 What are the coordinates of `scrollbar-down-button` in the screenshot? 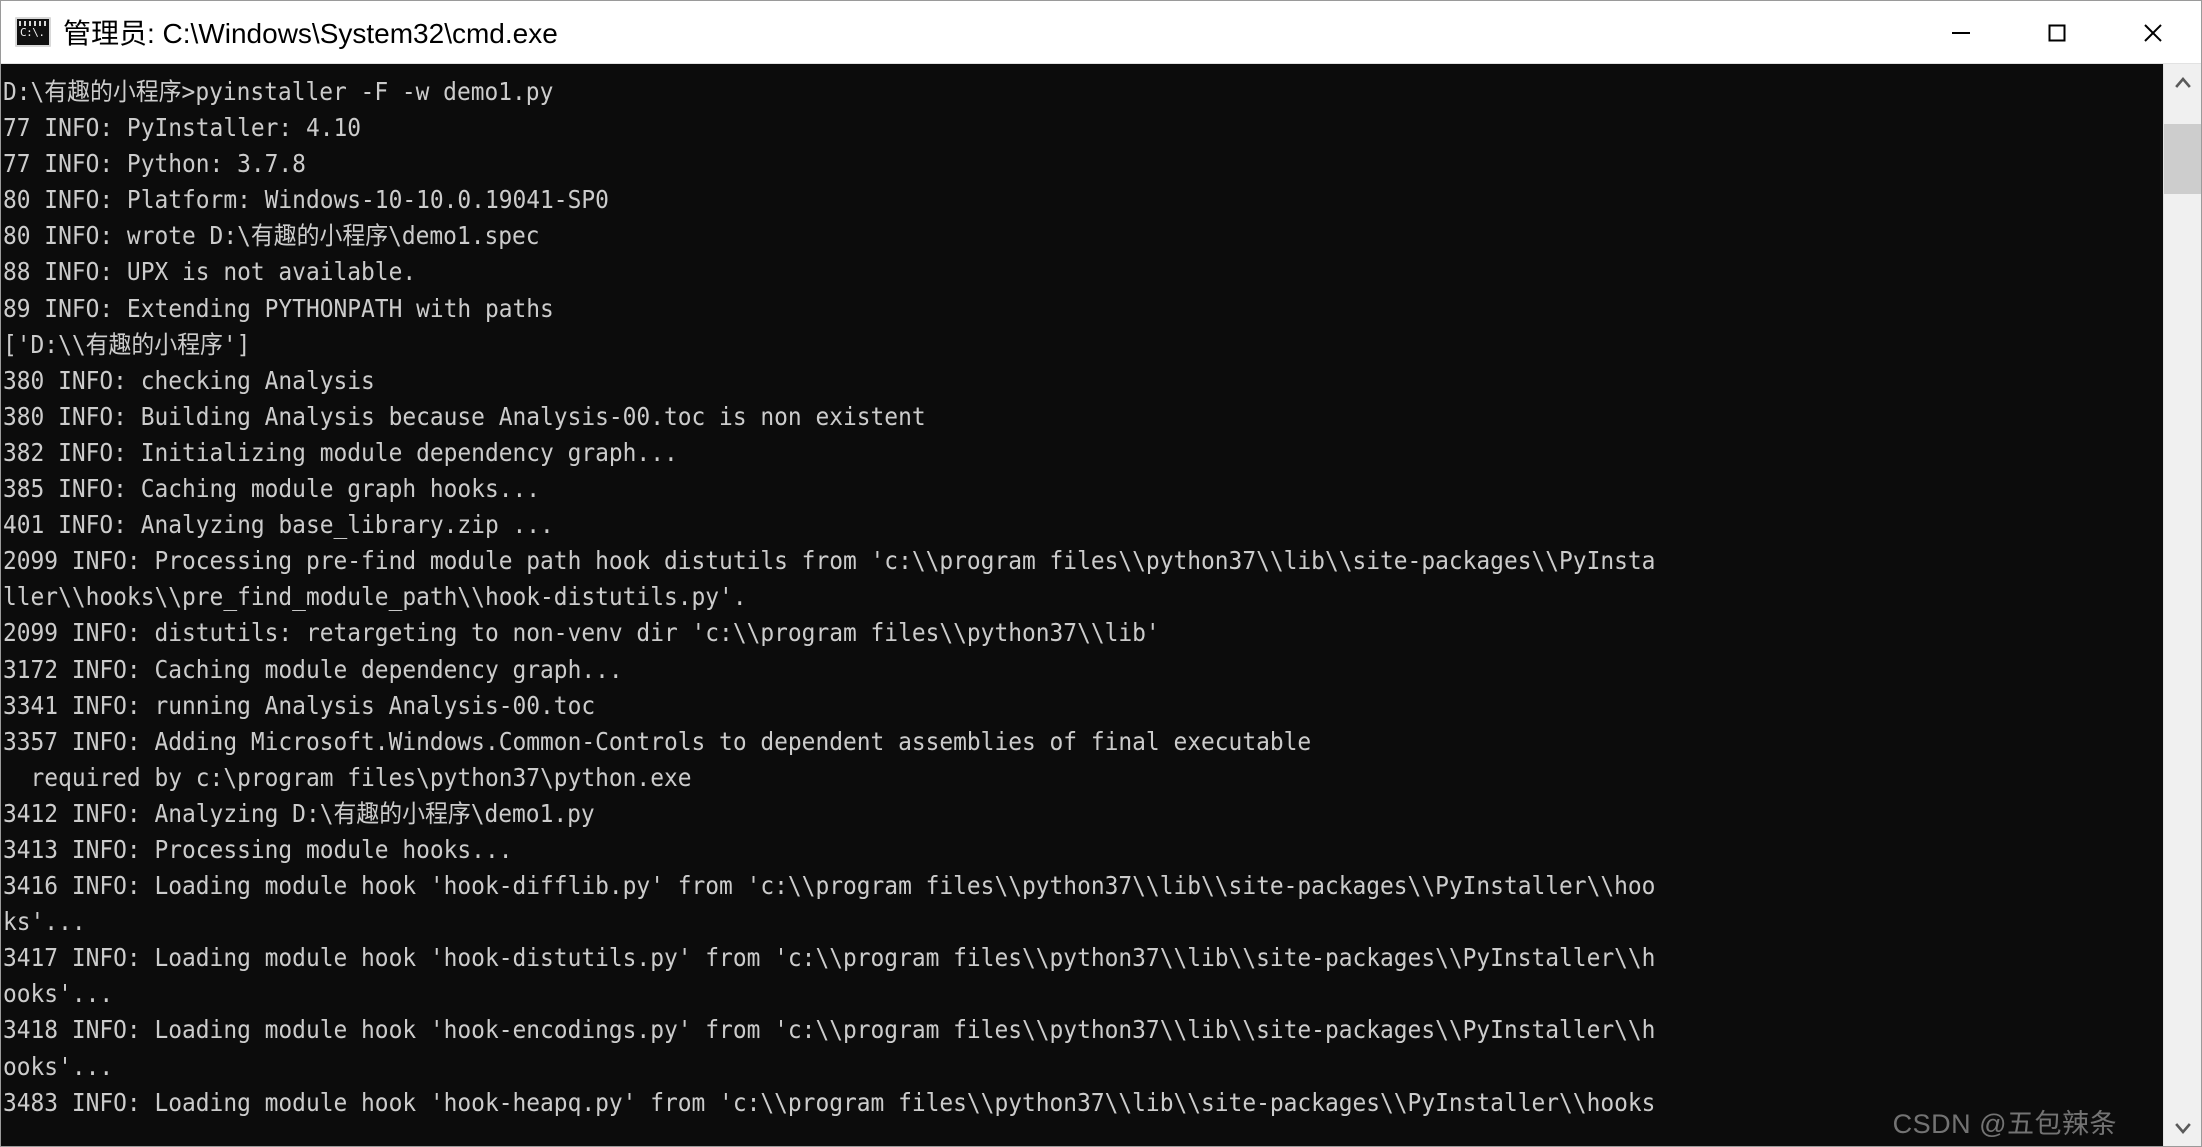 It's located at (2182, 1127).